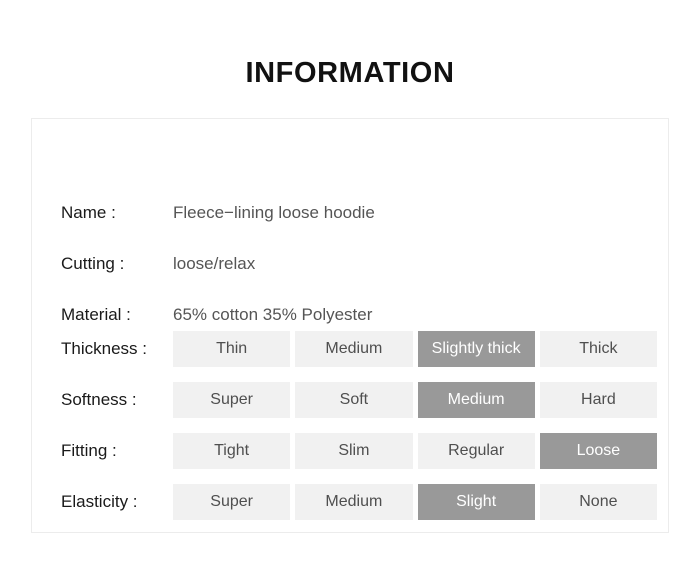 The height and width of the screenshot is (562, 700). Describe the element at coordinates (274, 212) in the screenshot. I see `info-row-value: Fleece−lining loose hoodie` at that location.